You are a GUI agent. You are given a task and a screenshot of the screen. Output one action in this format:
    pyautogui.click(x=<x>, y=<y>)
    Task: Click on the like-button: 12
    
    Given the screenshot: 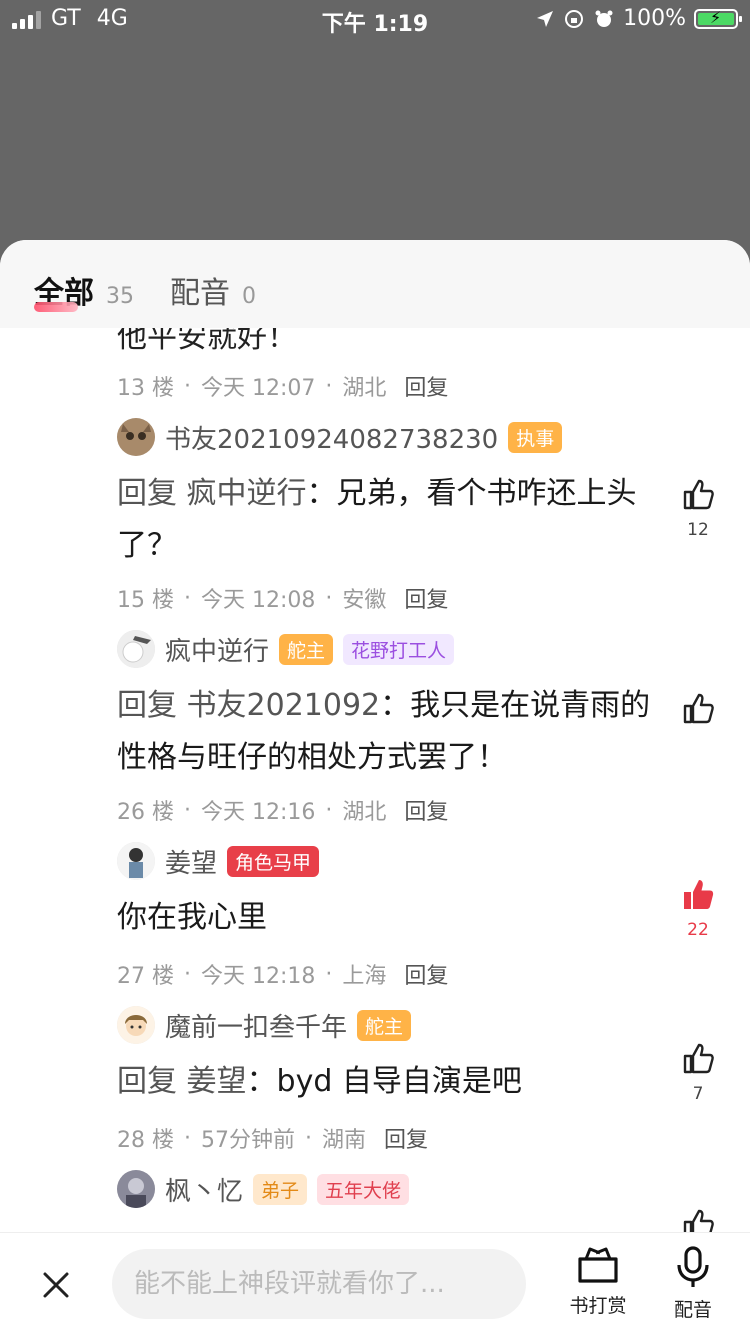 What is the action you would take?
    pyautogui.click(x=698, y=509)
    